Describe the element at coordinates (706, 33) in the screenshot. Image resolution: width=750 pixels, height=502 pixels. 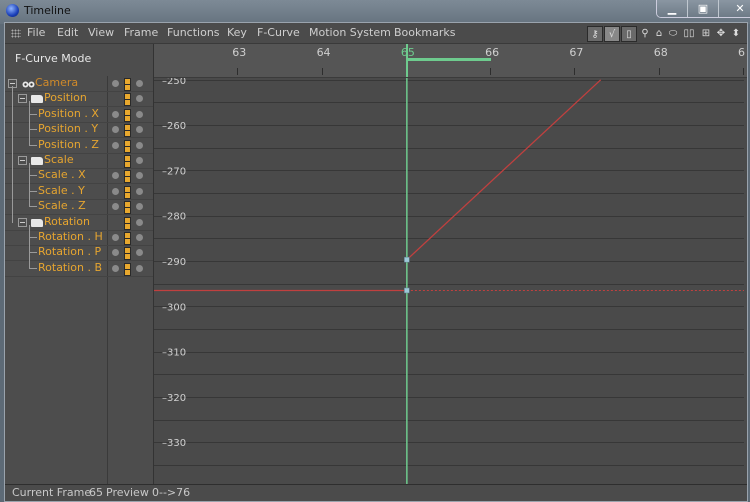
I see `insert-icon: ⊞` at that location.